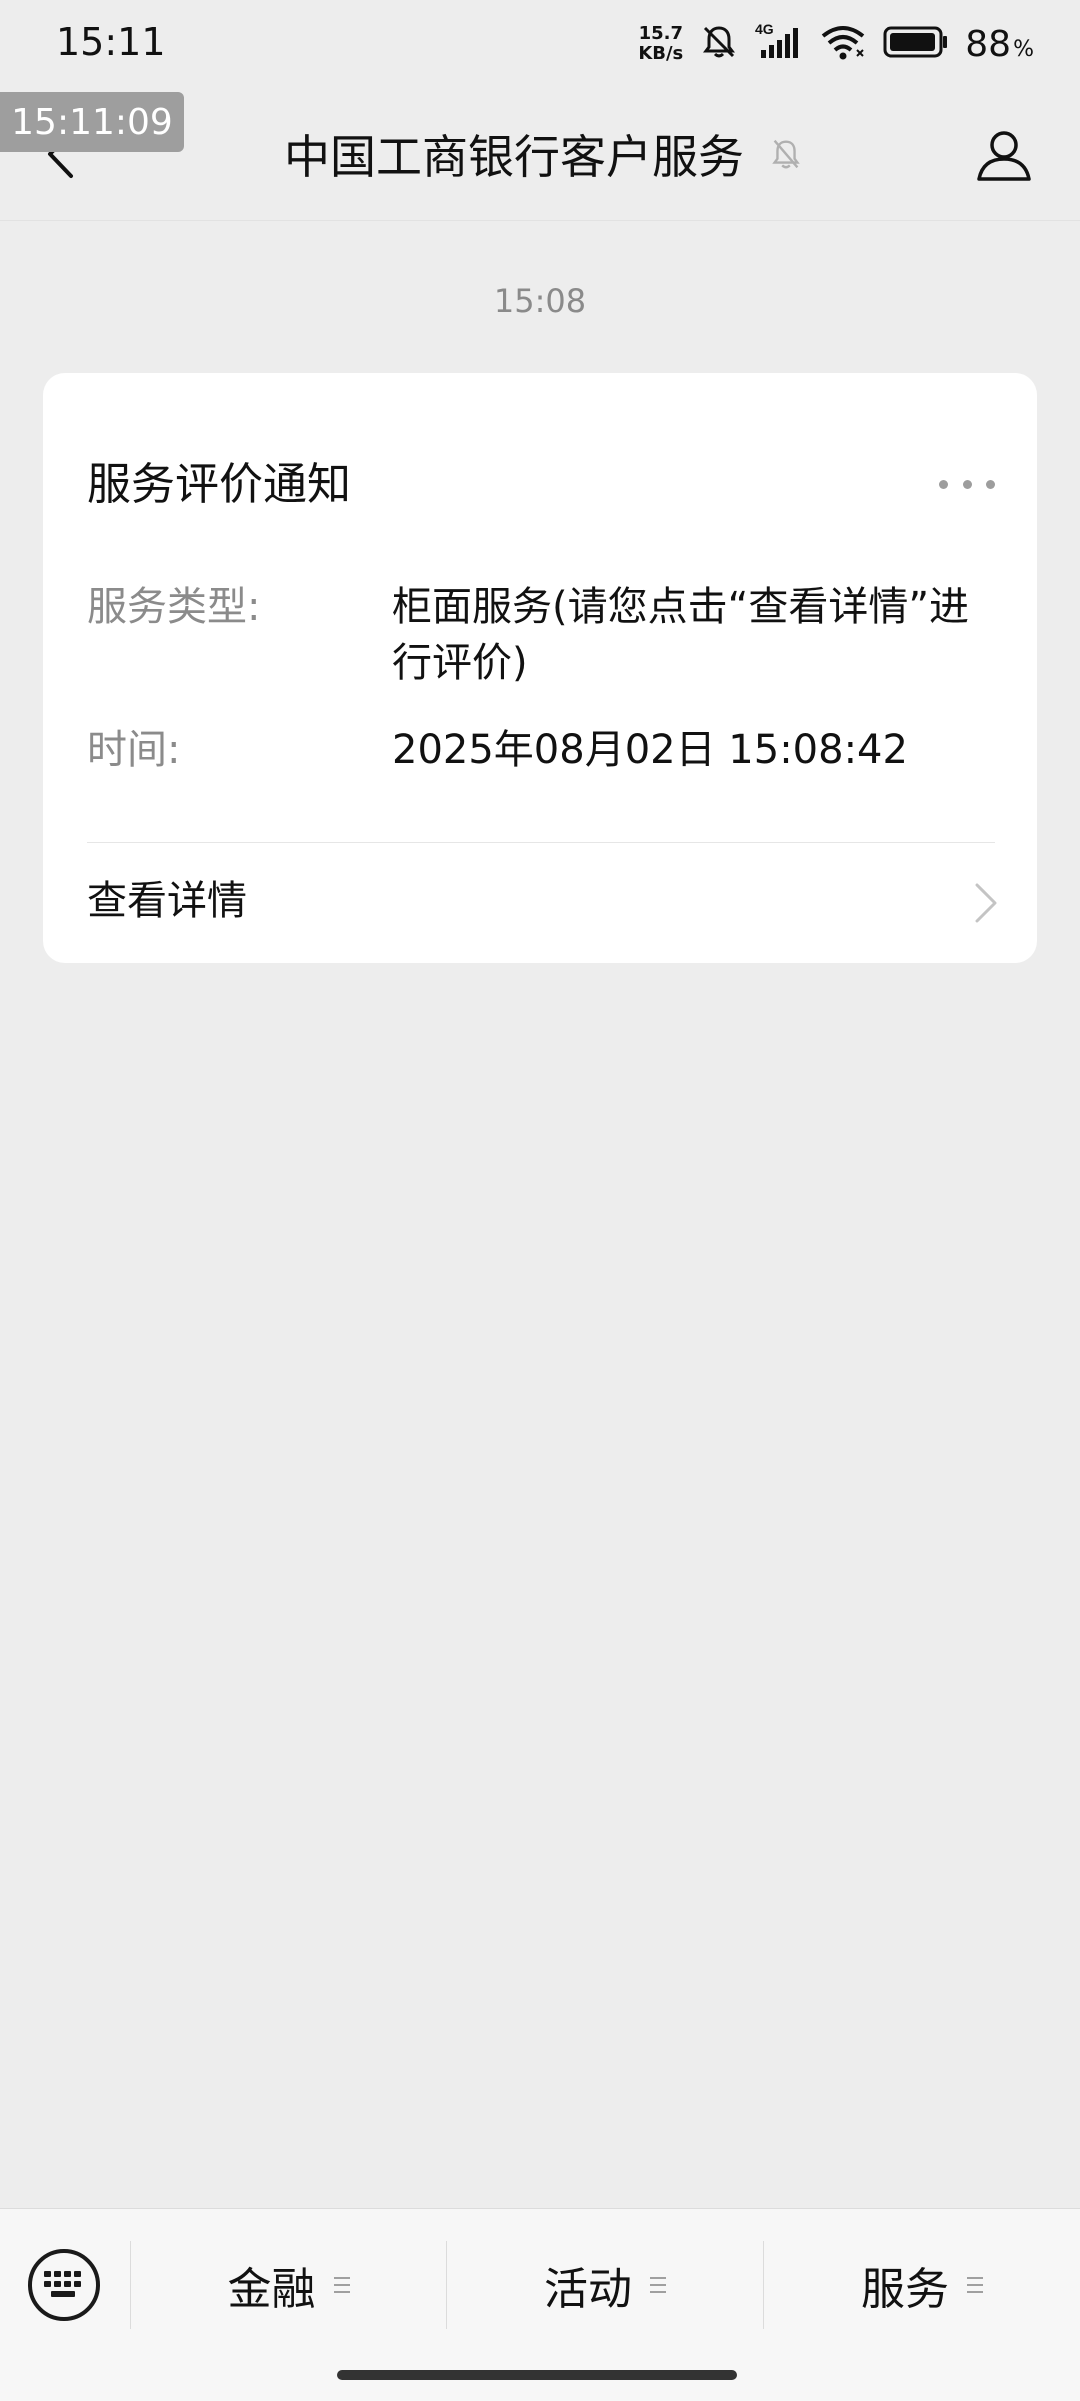  What do you see at coordinates (779, 43) in the screenshot?
I see `cellular-signal-icon: 4G` at bounding box center [779, 43].